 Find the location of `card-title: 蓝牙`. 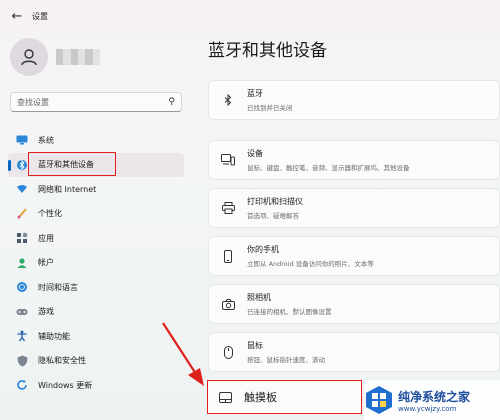

card-title: 蓝牙 is located at coordinates (255, 93).